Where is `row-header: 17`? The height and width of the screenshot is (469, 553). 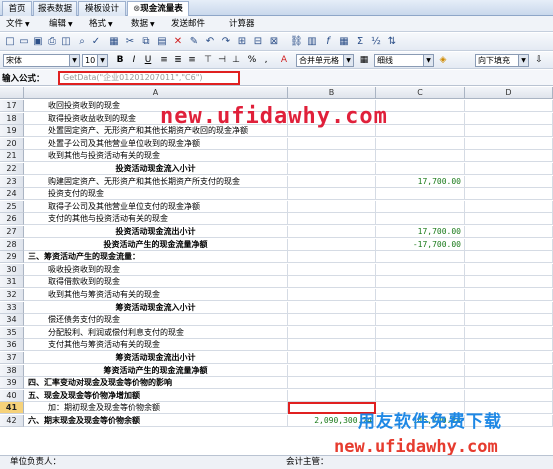
row-header: 17 is located at coordinates (12, 106).